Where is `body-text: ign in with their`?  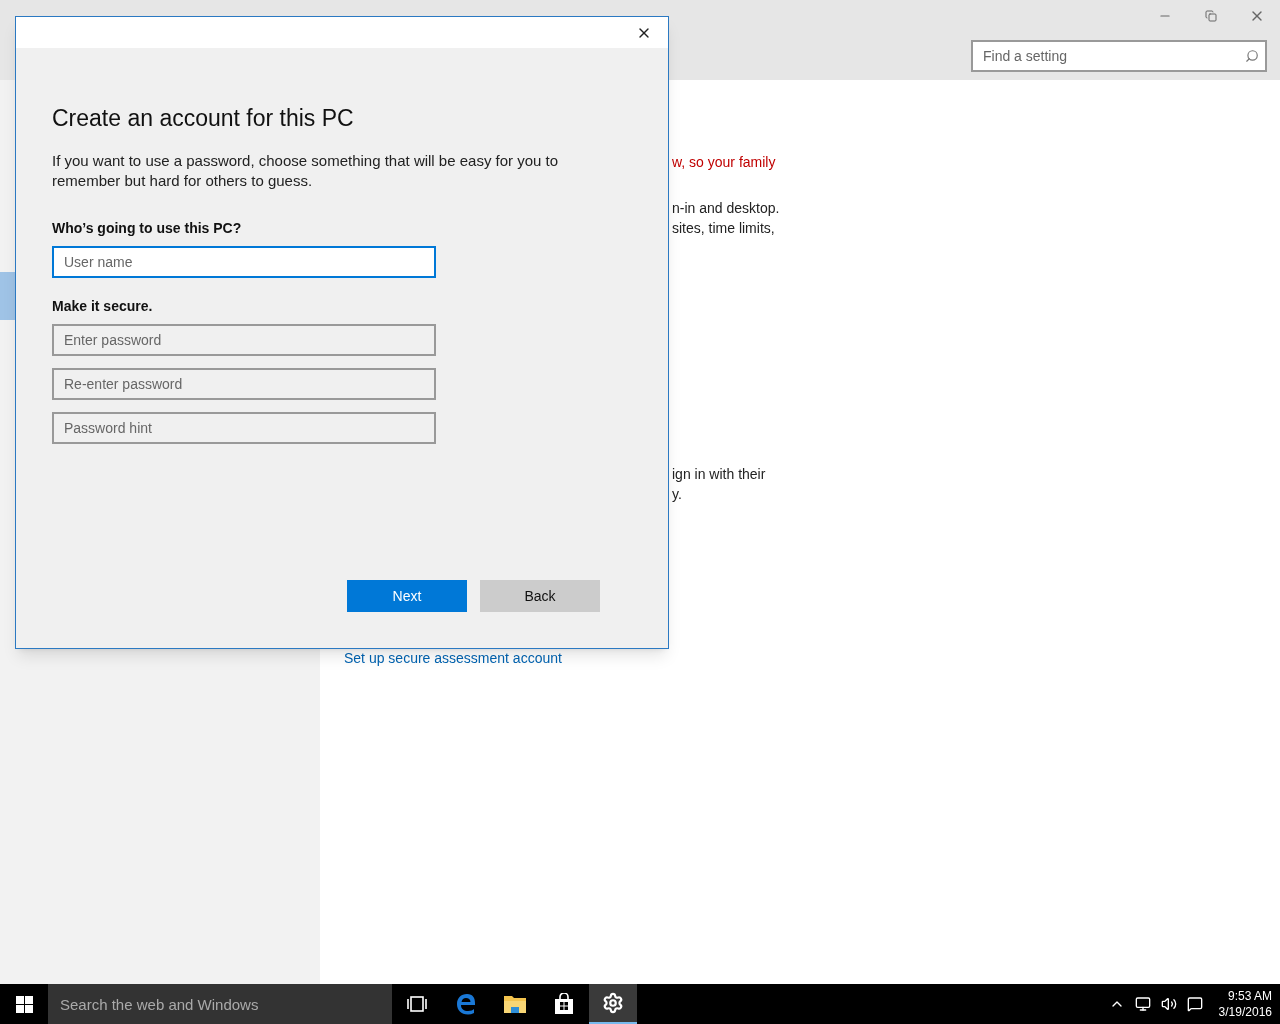
body-text: ign in with their is located at coordinates (719, 474).